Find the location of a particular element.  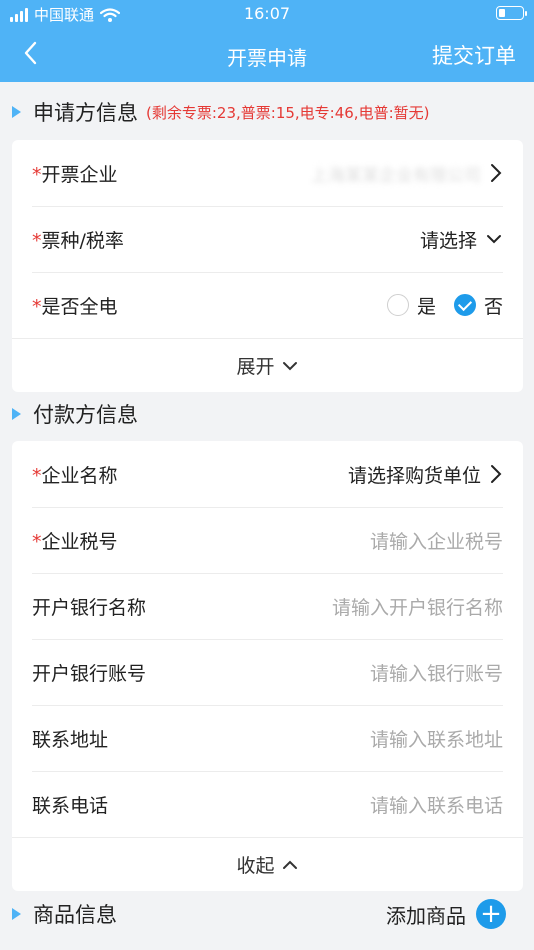

field-label: *票种/税率 is located at coordinates (78, 240).